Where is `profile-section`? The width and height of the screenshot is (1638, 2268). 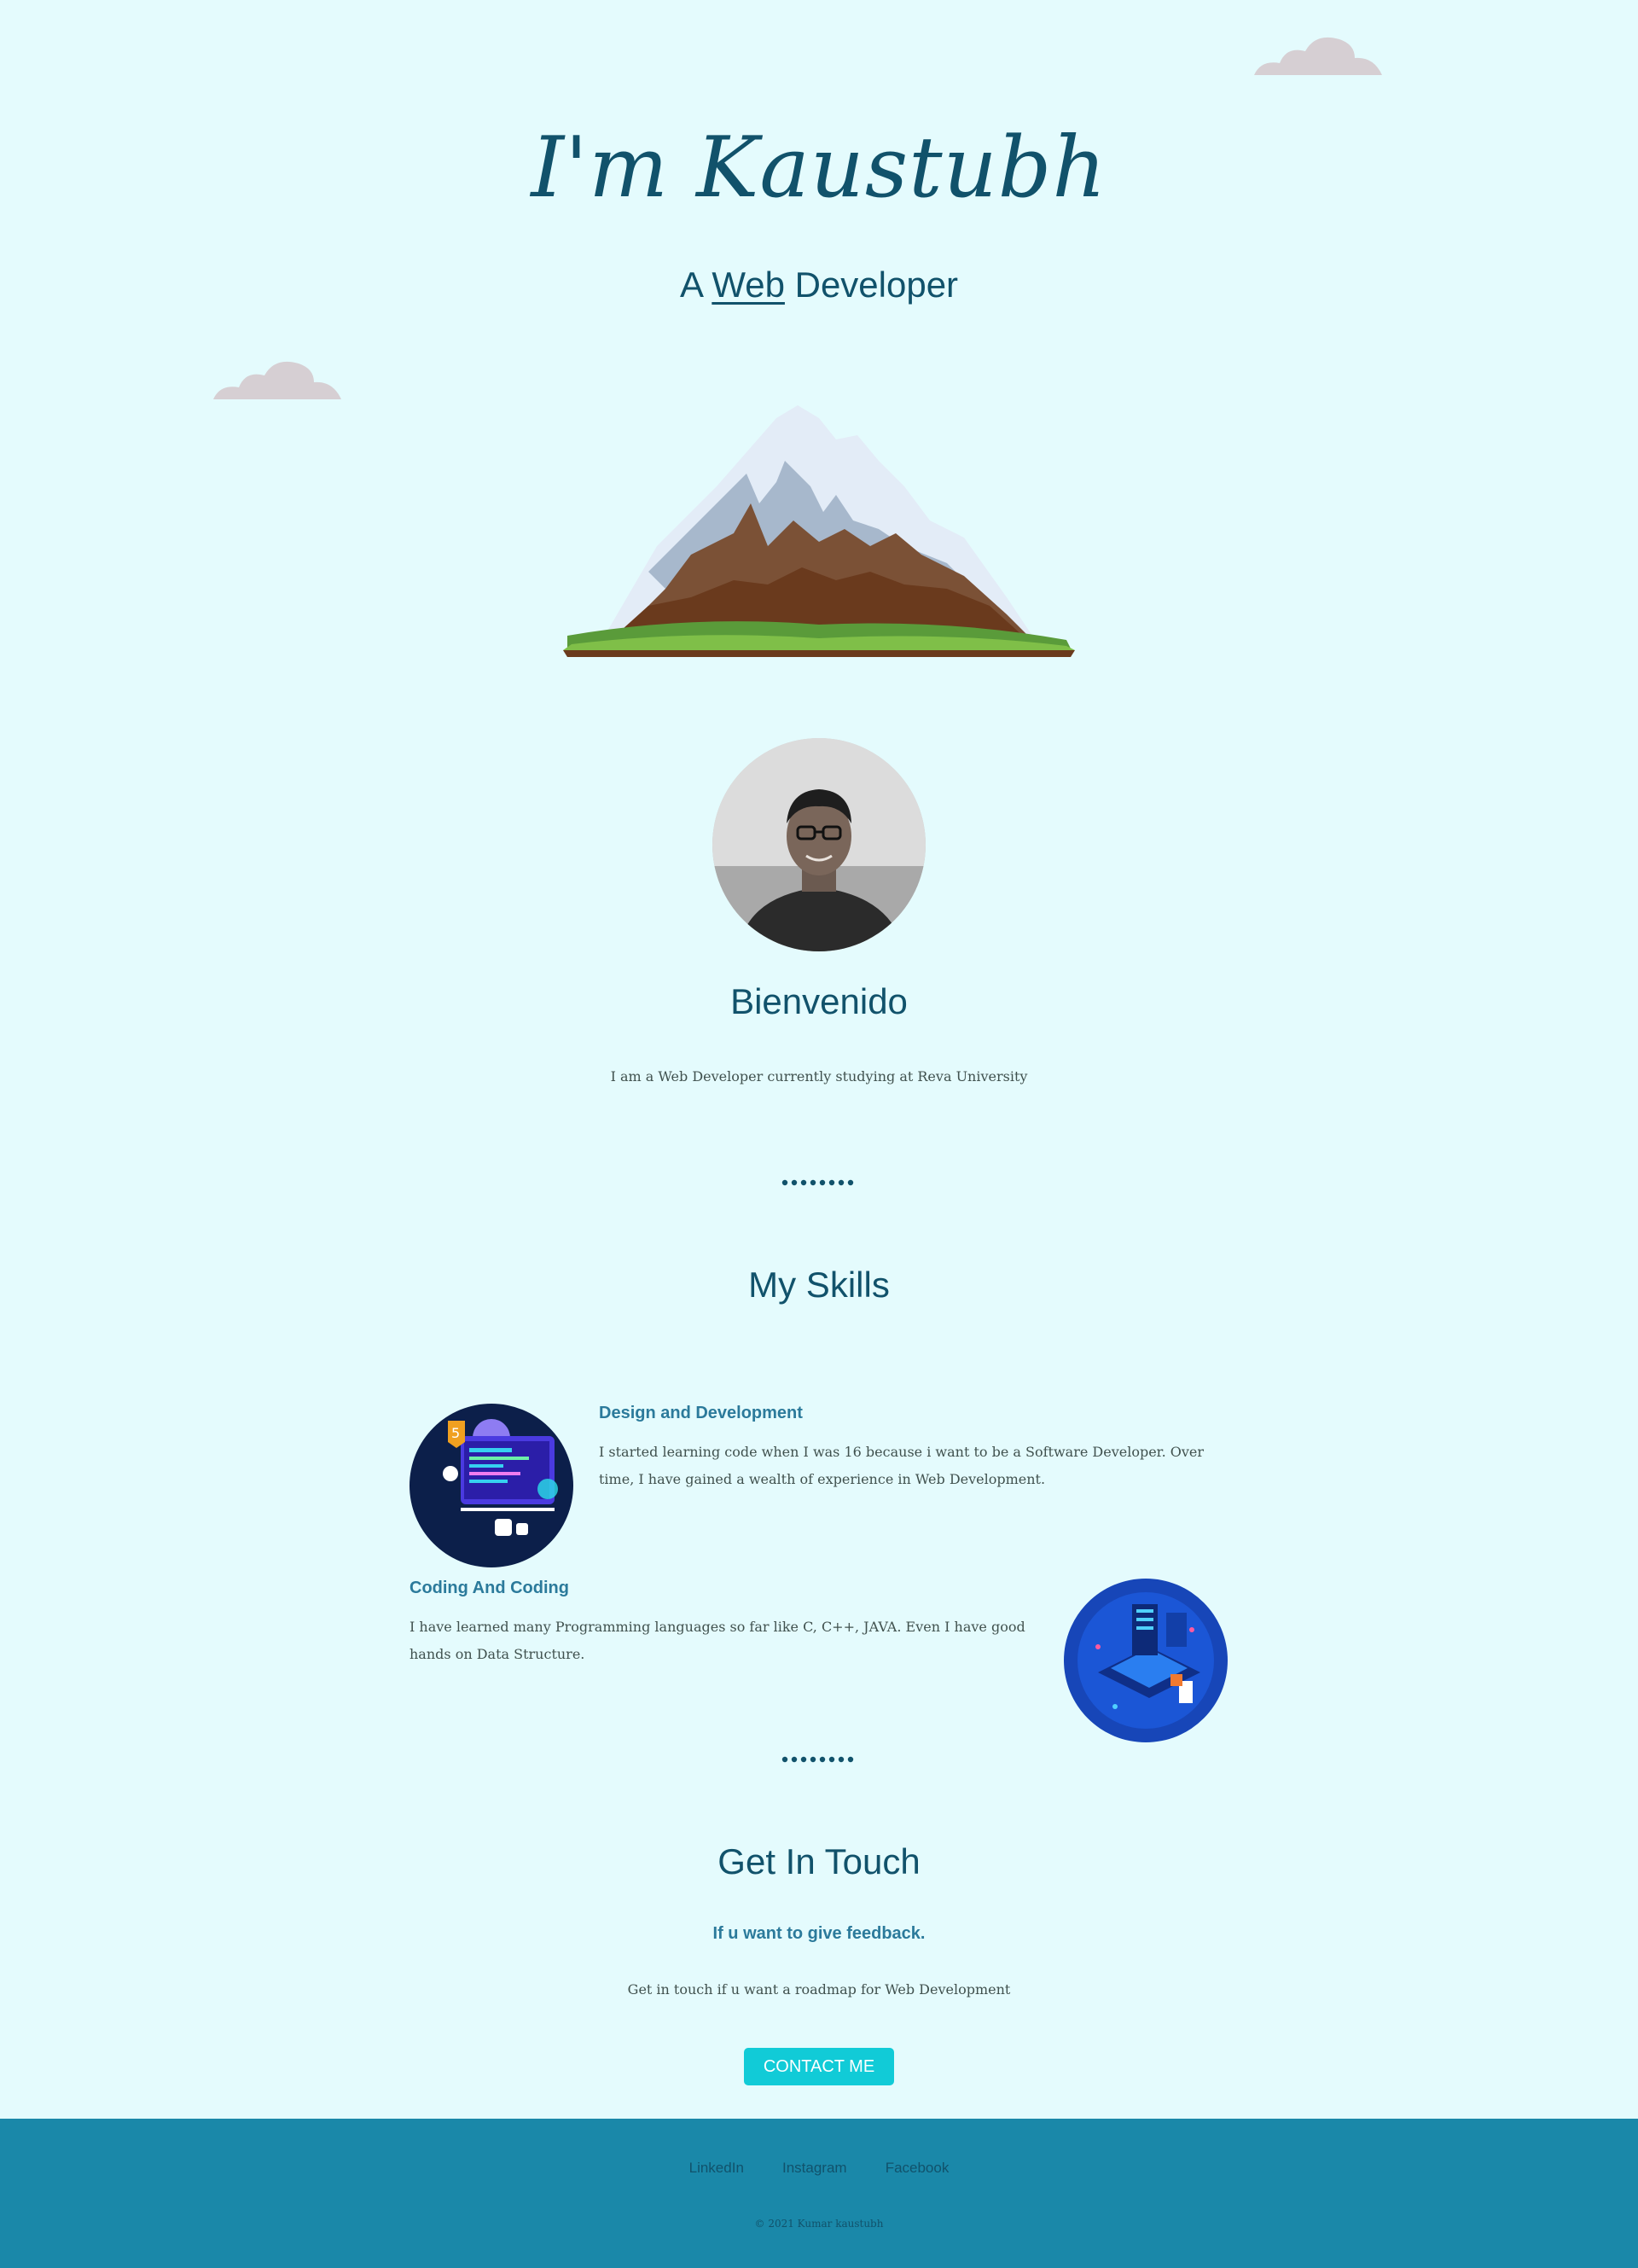 profile-section is located at coordinates (819, 844).